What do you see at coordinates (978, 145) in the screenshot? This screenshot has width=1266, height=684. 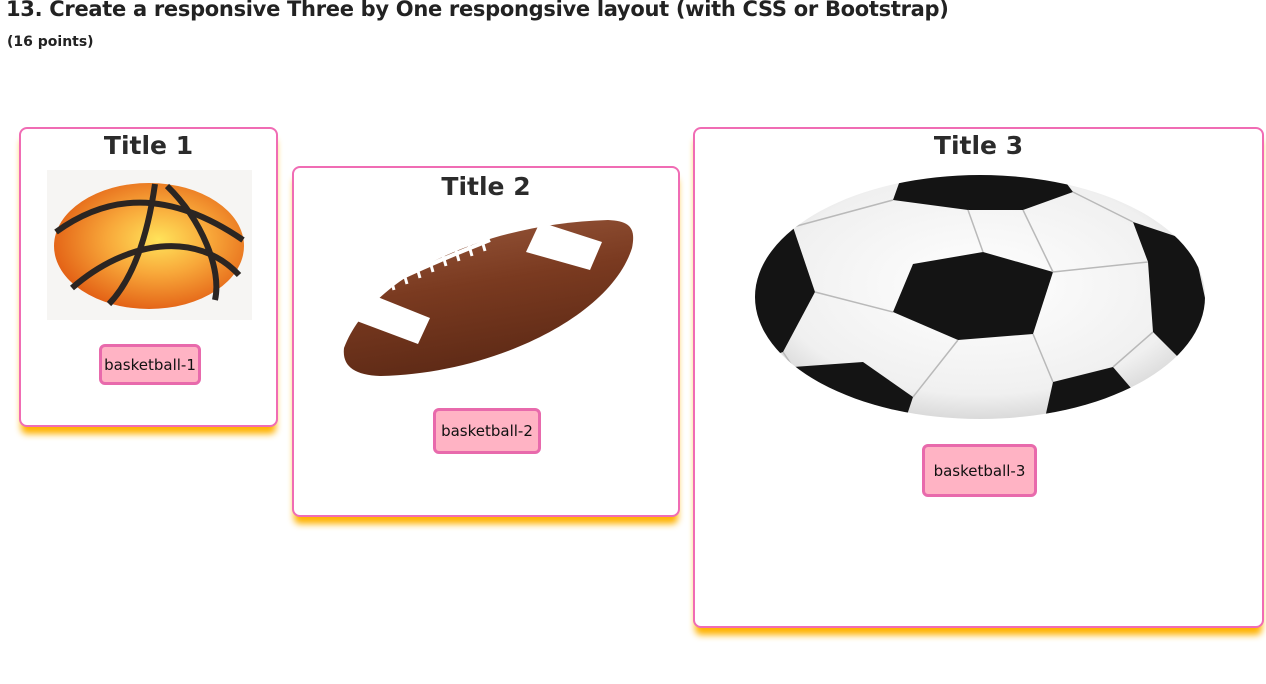 I see `card-title-3: Title 3` at bounding box center [978, 145].